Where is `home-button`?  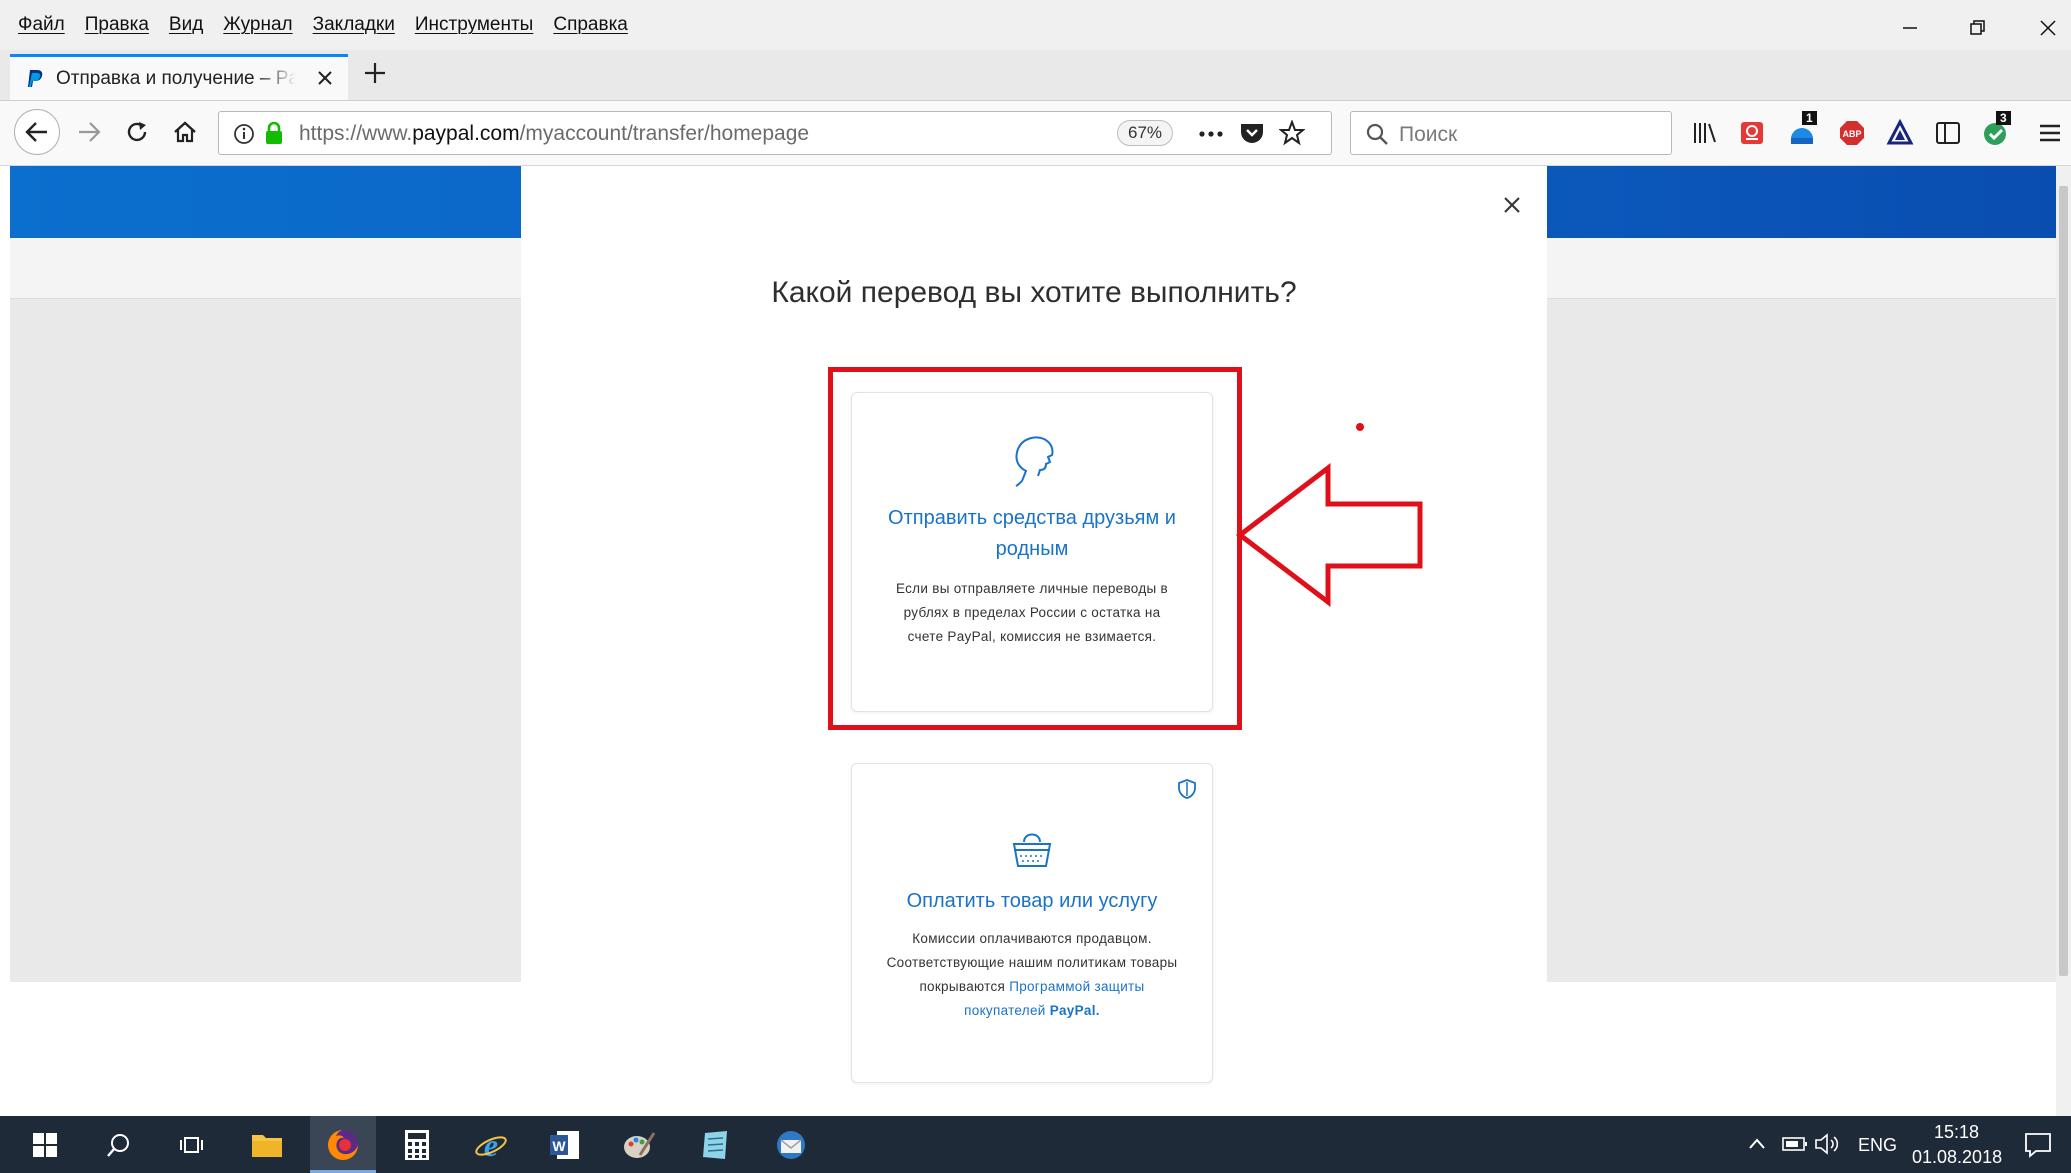
home-button is located at coordinates (185, 132).